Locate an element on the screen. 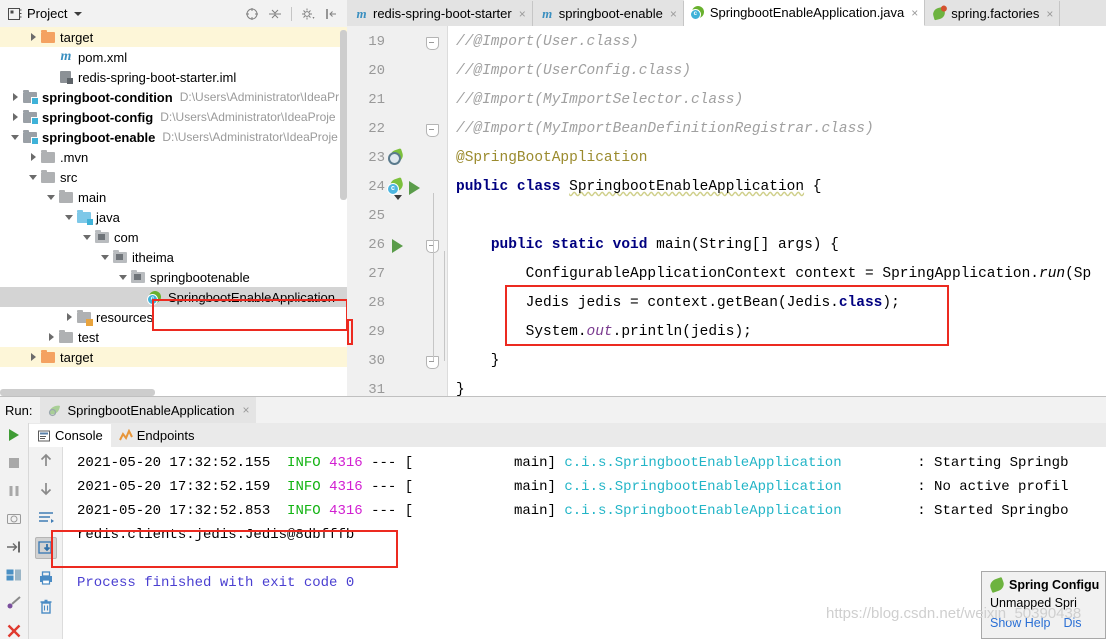 Image resolution: width=1106 pixels, height=640 pixels. layout-icon is located at coordinates (14, 575).